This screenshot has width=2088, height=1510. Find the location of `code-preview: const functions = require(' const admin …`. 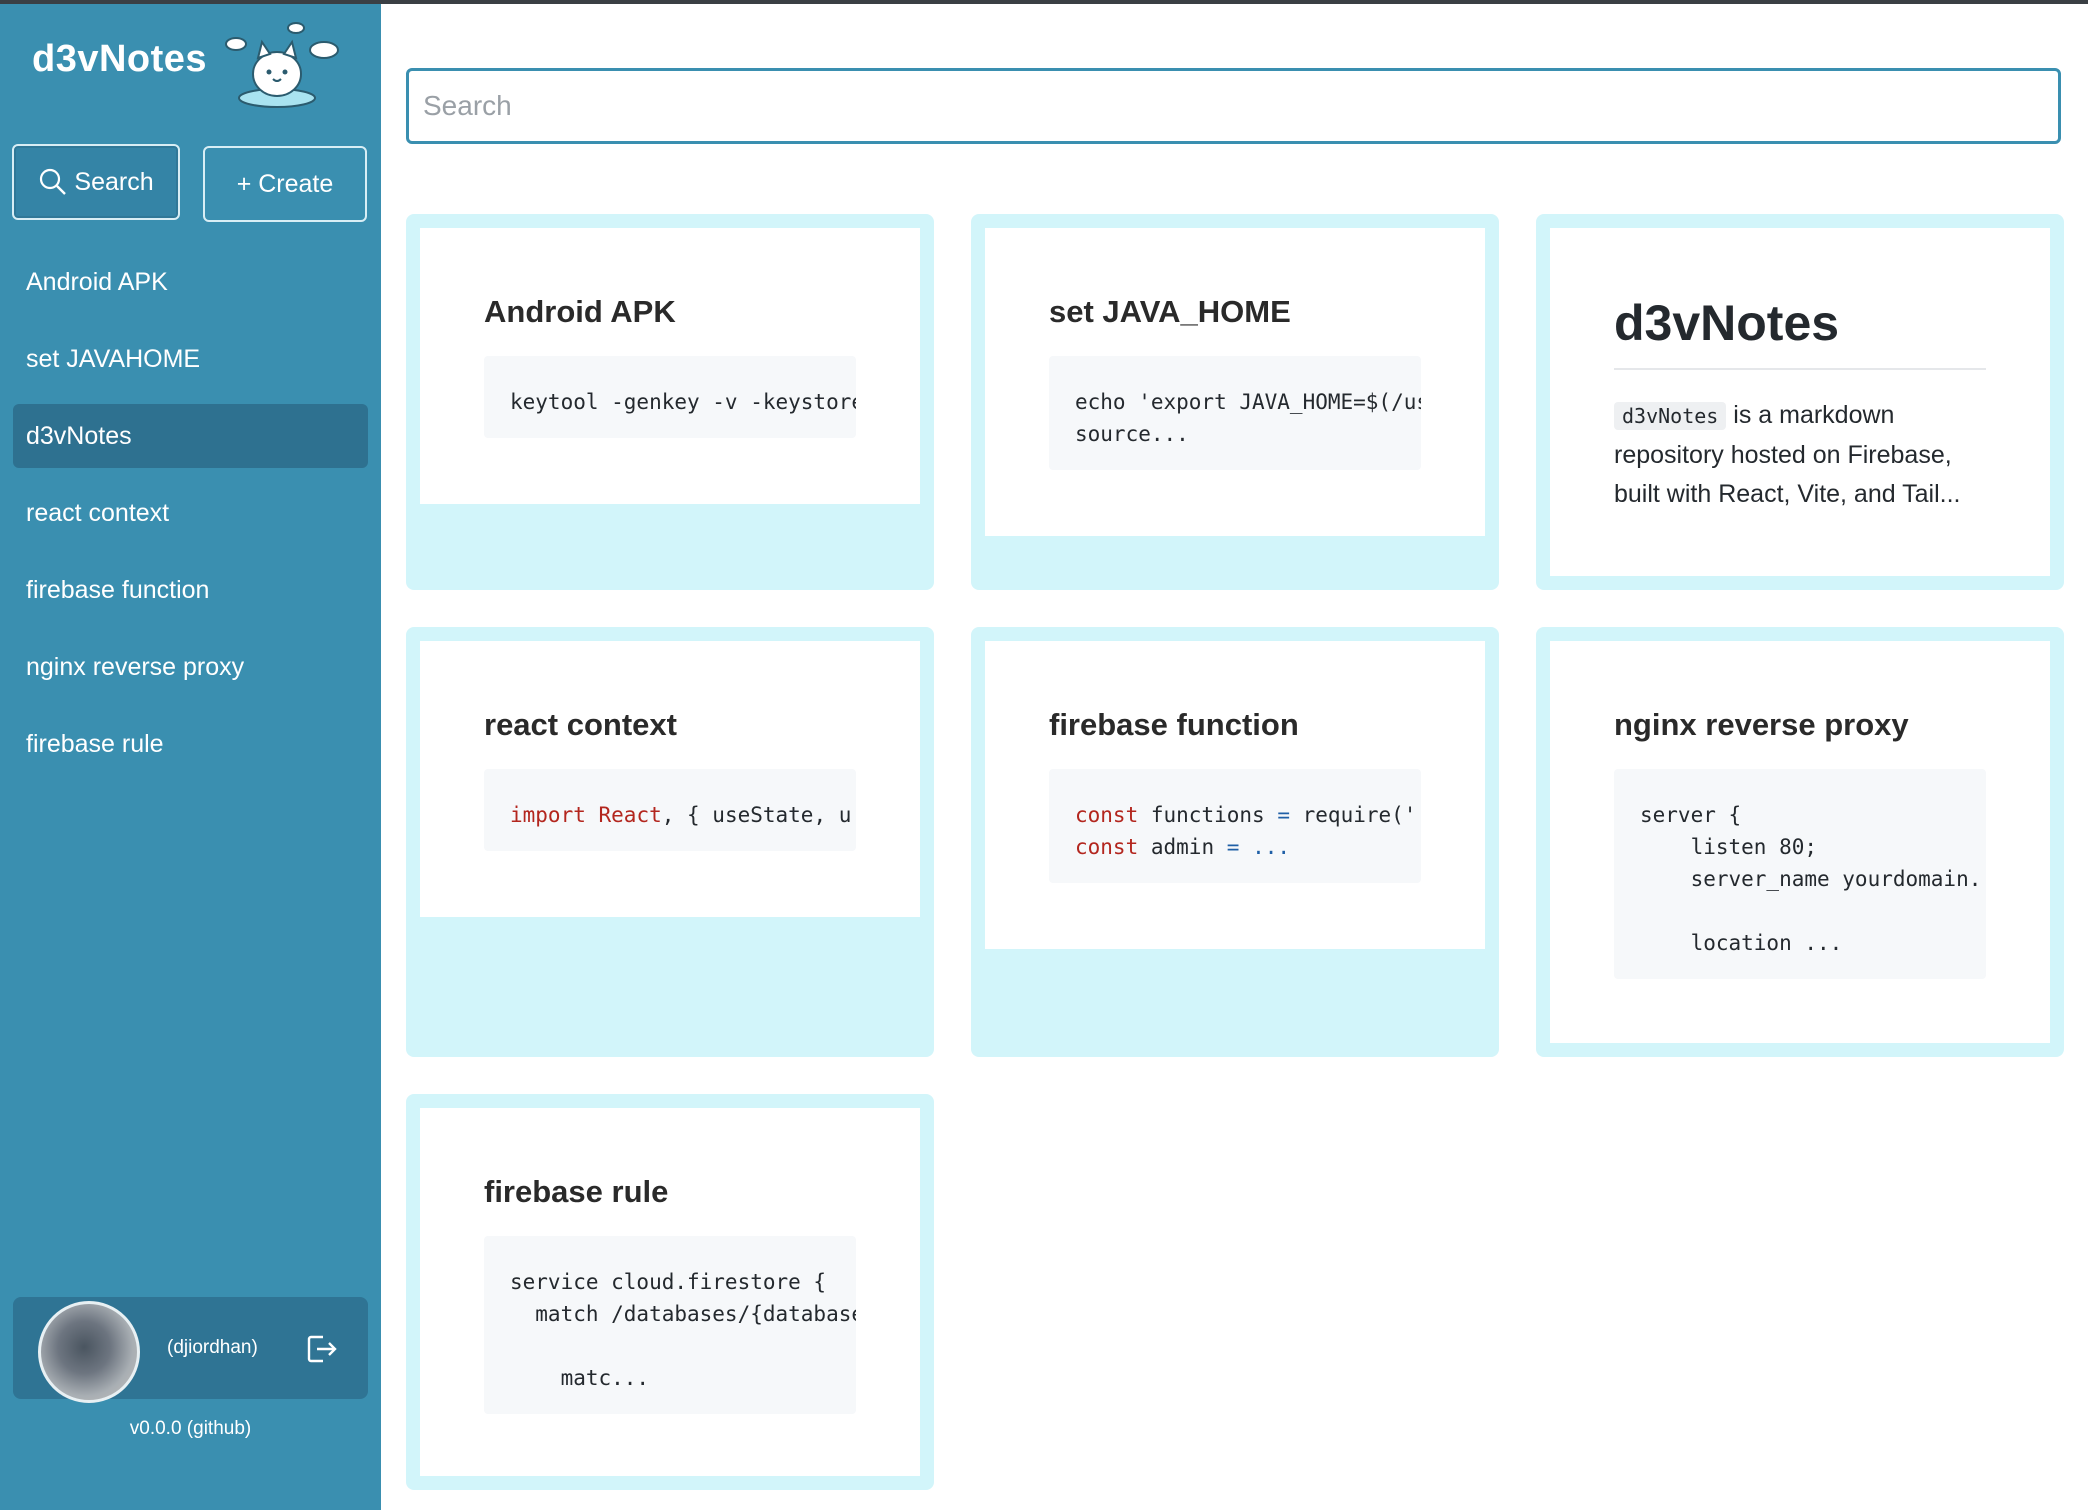

code-preview: const functions = require(' const admin … is located at coordinates (1235, 826).